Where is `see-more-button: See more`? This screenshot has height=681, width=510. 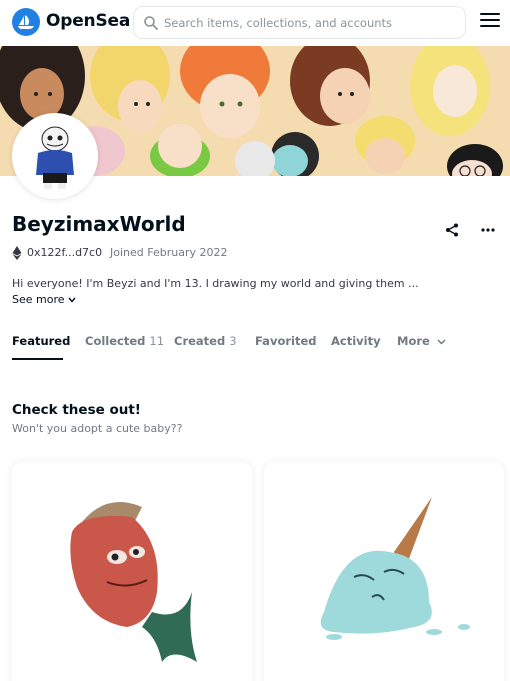 see-more-button: See more is located at coordinates (44, 299).